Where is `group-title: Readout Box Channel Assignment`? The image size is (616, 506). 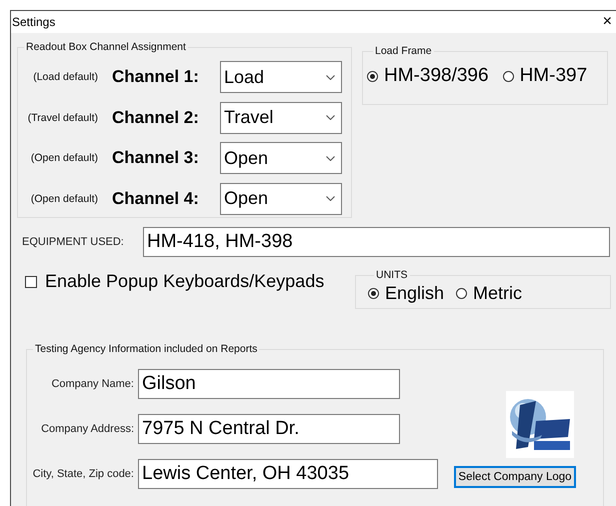 group-title: Readout Box Channel Assignment is located at coordinates (106, 47).